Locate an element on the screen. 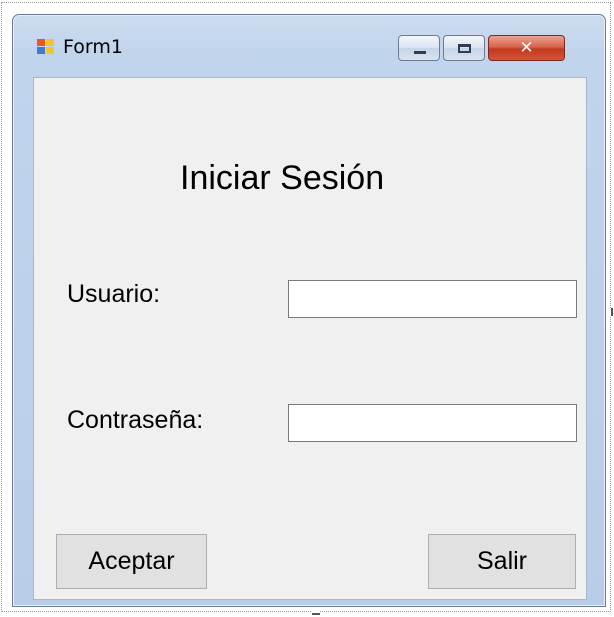 The height and width of the screenshot is (617, 614). maximize-icon is located at coordinates (464, 48).